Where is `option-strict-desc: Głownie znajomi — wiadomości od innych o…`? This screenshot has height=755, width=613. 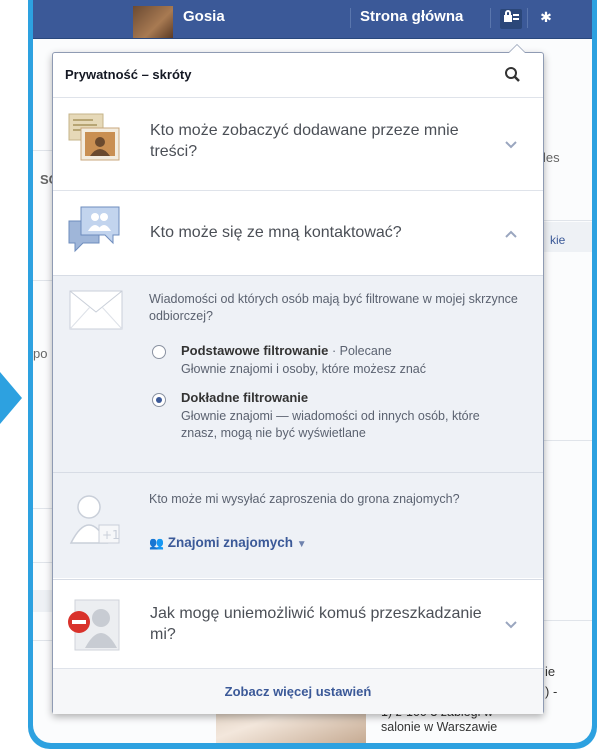 option-strict-desc: Głownie znajomi — wiadomości od innych o… is located at coordinates (330, 424).